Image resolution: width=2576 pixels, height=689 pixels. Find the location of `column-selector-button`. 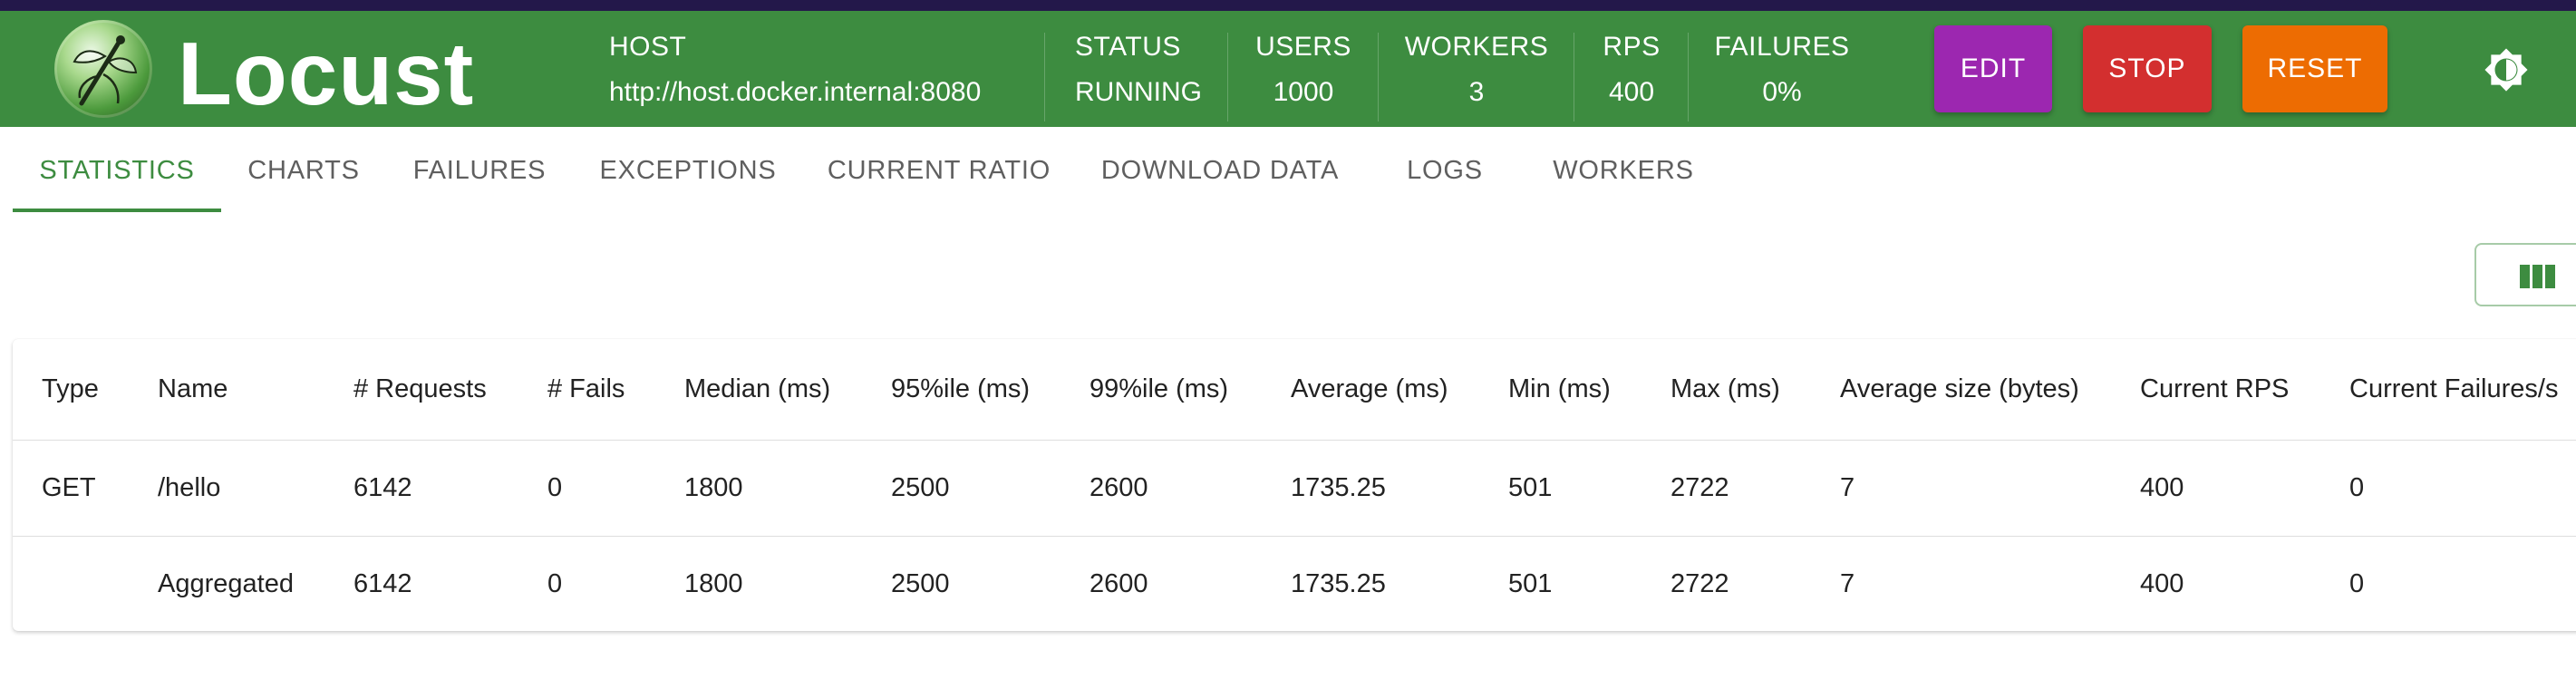

column-selector-button is located at coordinates (2525, 274).